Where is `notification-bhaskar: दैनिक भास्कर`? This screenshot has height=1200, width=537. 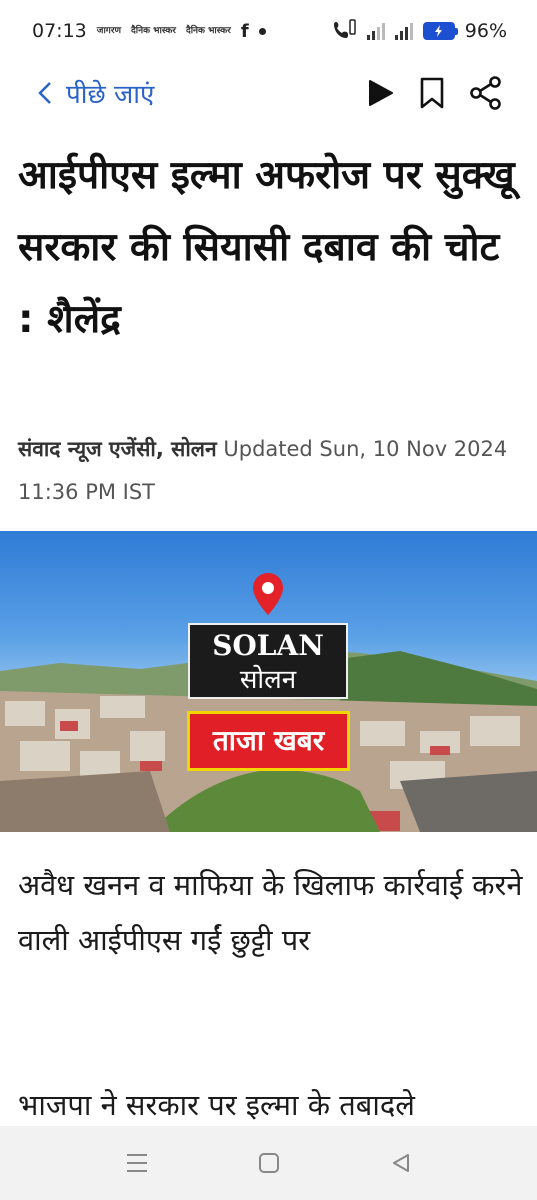
notification-bhaskar: दैनिक भास्कर is located at coordinates (153, 30).